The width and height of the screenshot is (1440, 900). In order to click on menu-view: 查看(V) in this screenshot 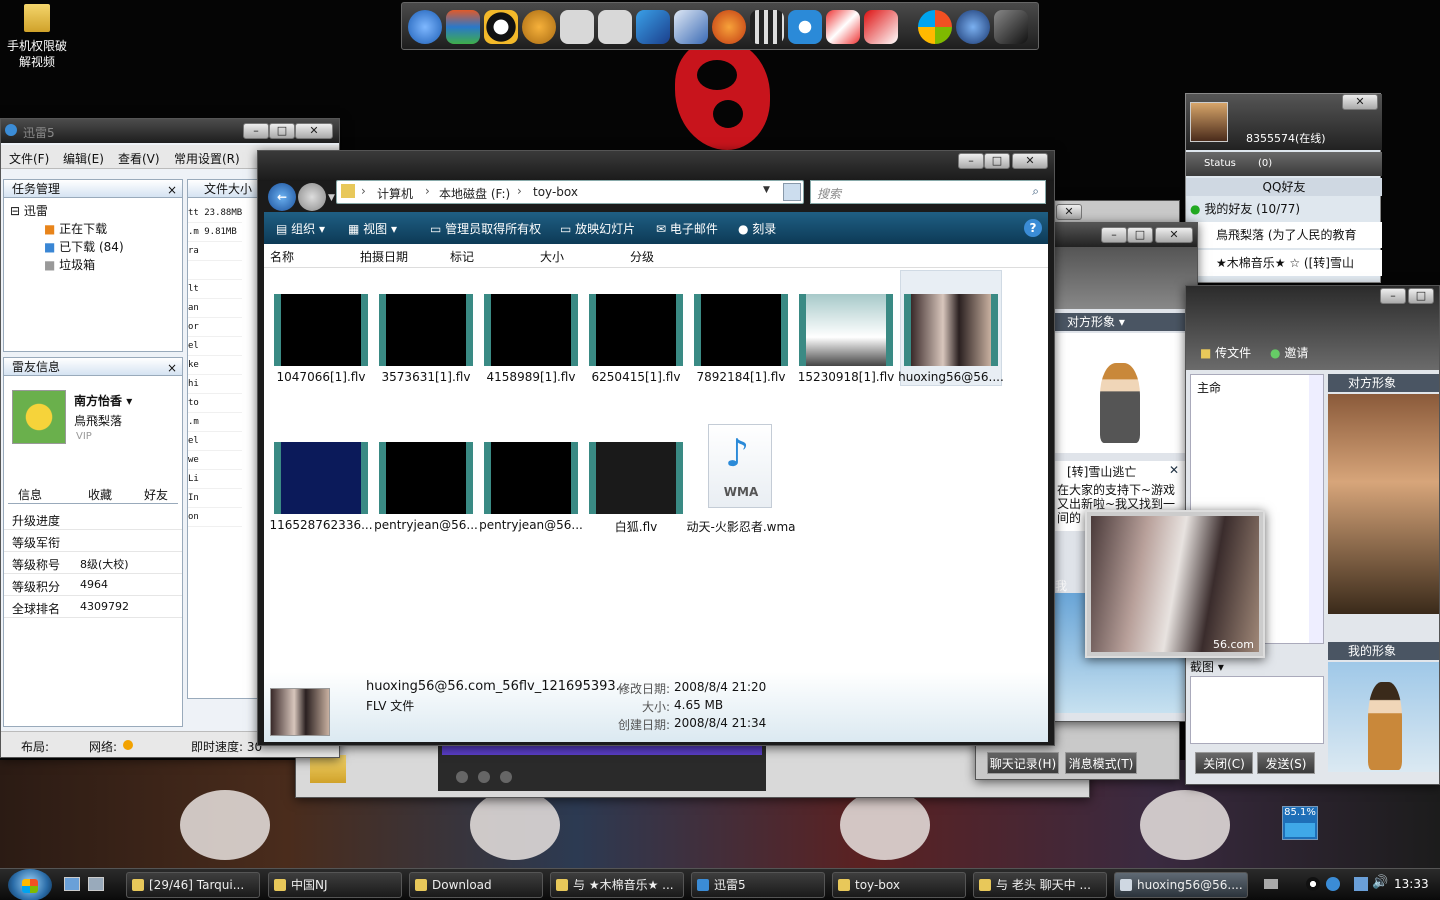, I will do `click(139, 158)`.